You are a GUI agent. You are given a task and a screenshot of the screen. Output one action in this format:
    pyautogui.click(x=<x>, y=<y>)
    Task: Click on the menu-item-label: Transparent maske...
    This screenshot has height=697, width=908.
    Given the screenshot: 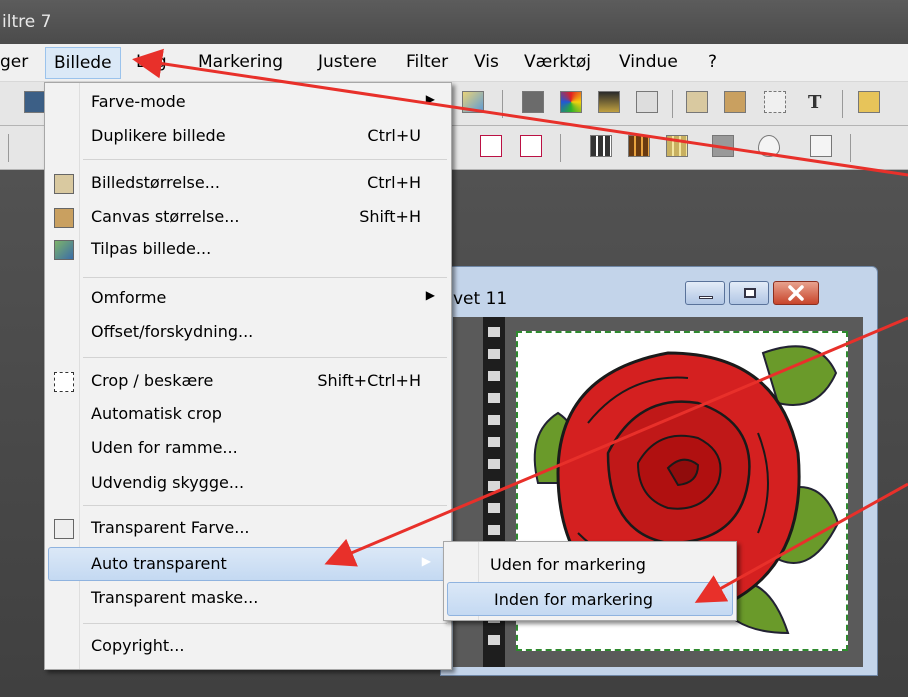 What is the action you would take?
    pyautogui.click(x=175, y=597)
    